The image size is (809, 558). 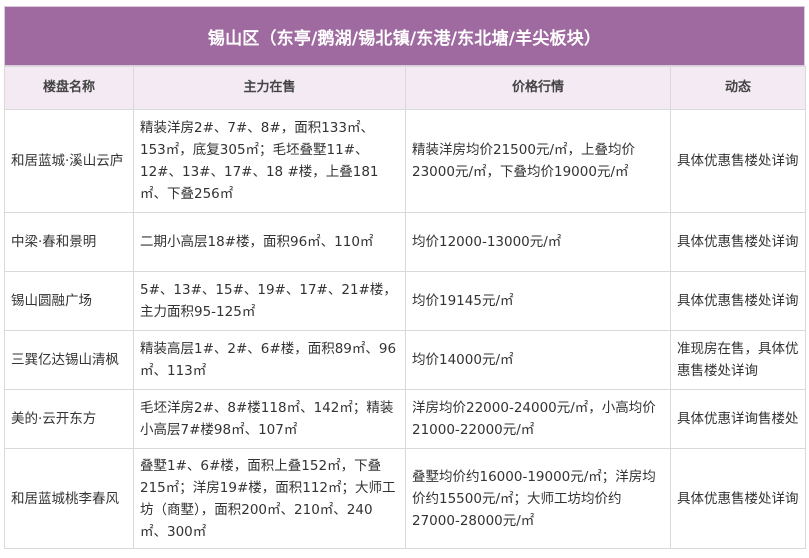 I want to click on cell-name: 三巽亿达锡山清枫, so click(x=69, y=360).